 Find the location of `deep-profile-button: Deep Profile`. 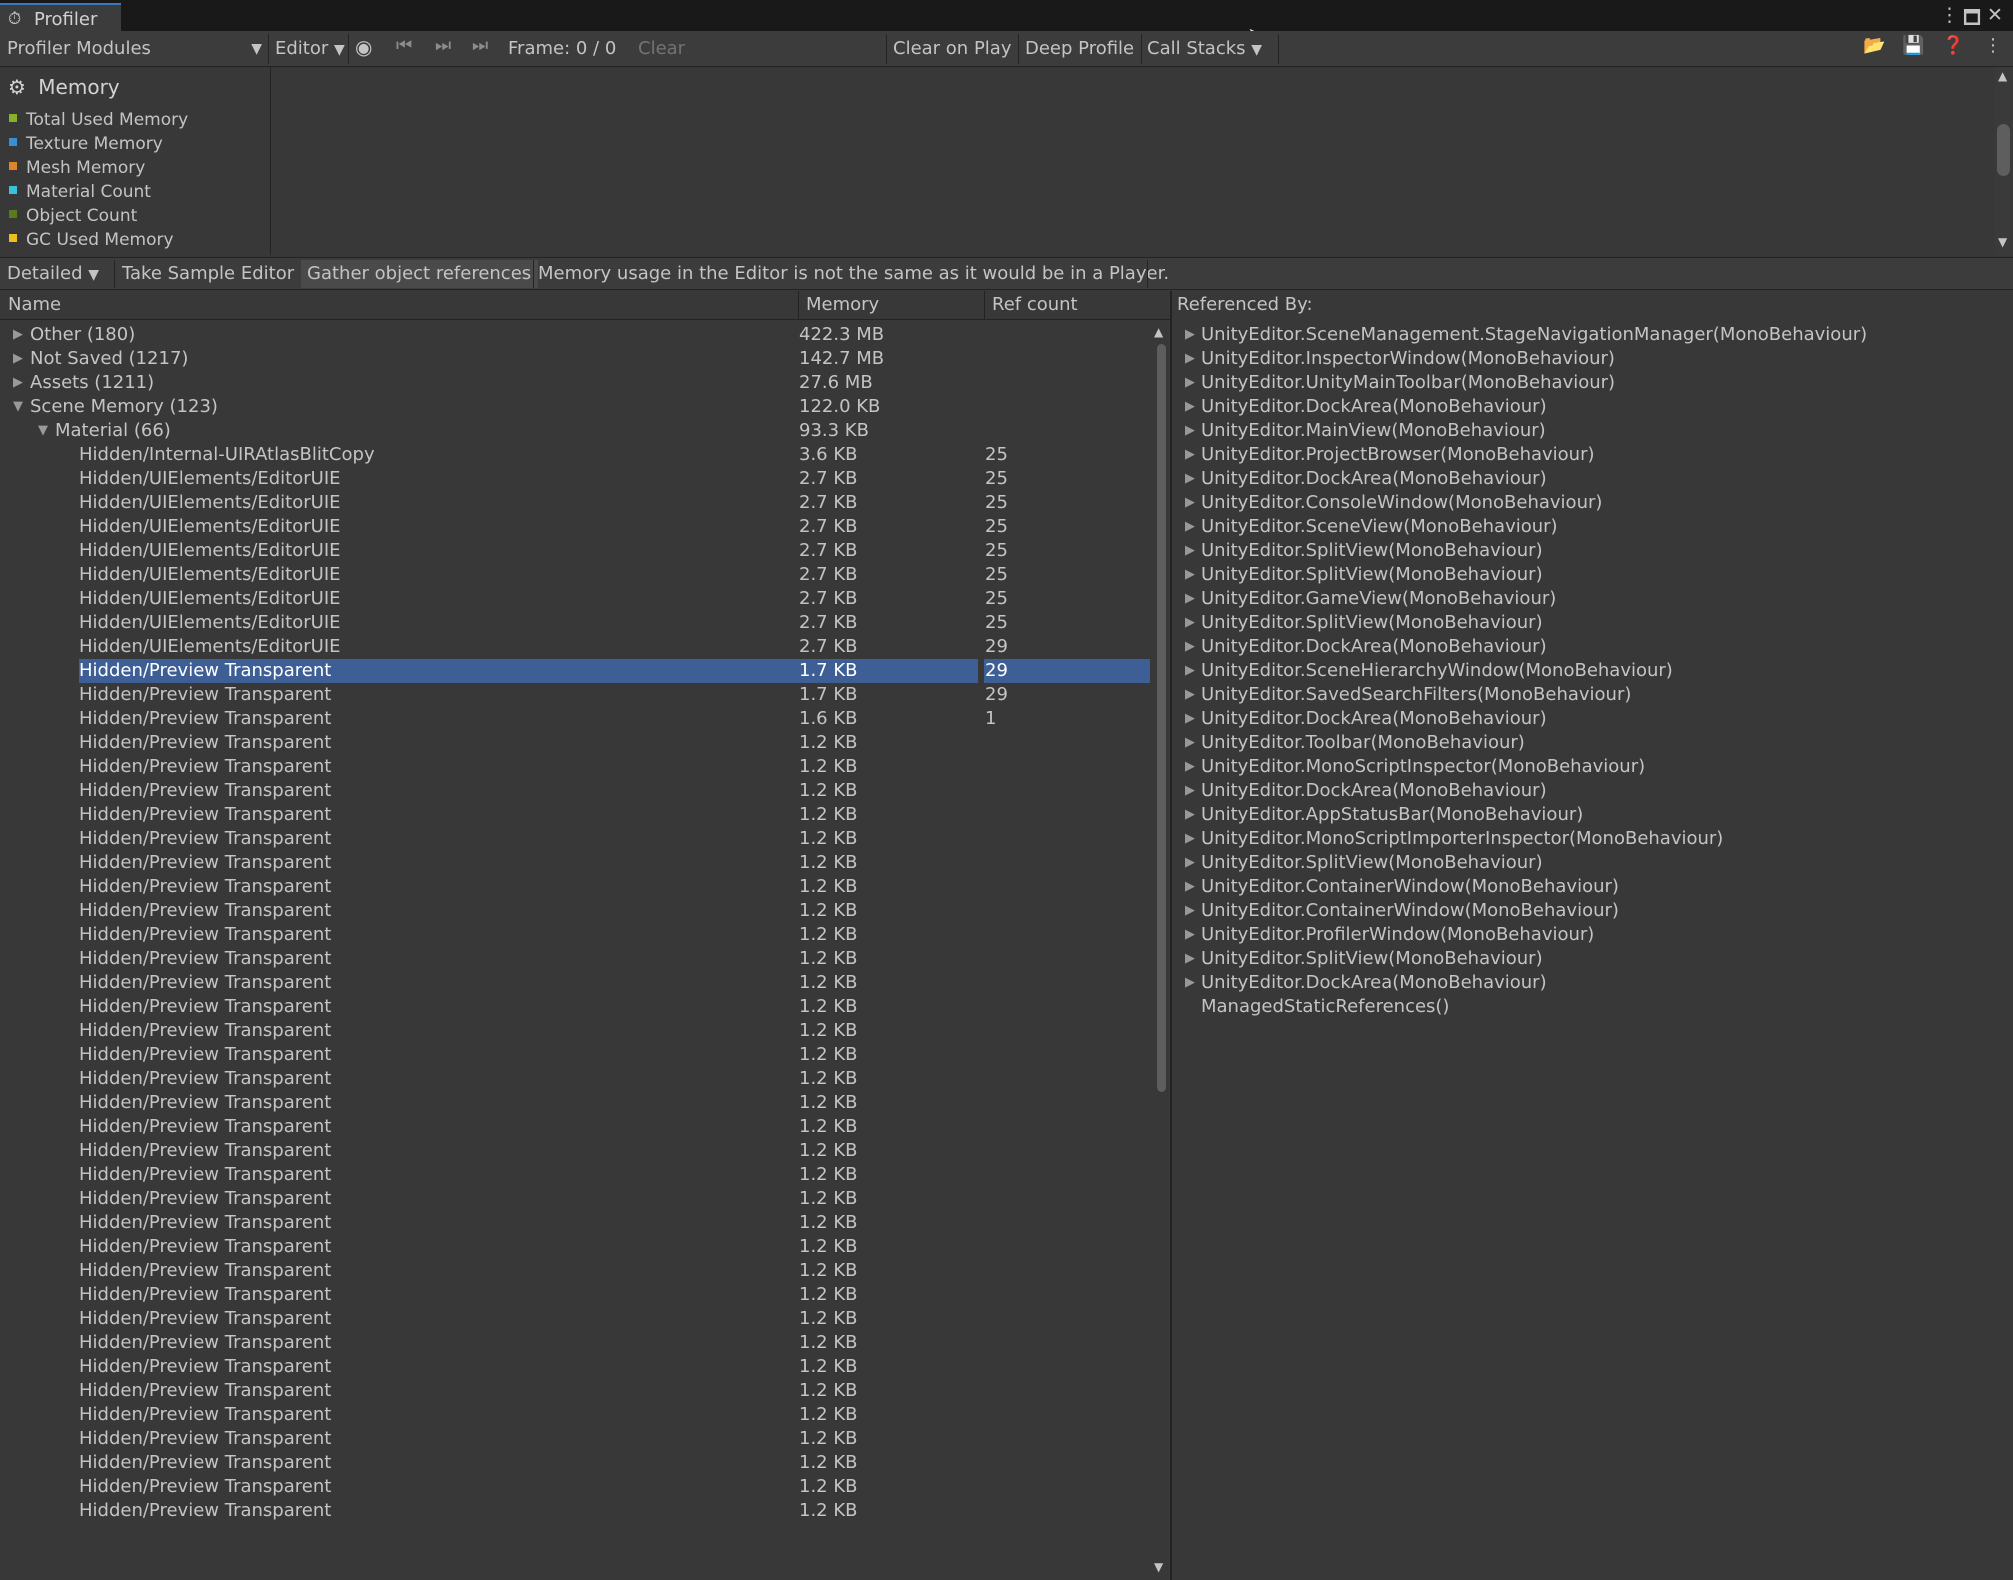

deep-profile-button: Deep Profile is located at coordinates (1079, 49).